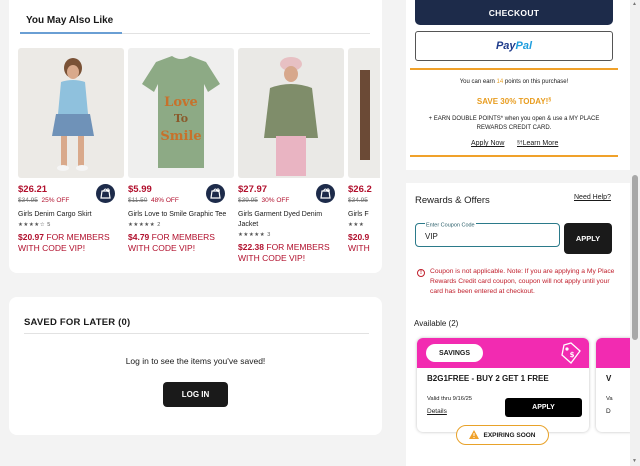  What do you see at coordinates (634, 4) in the screenshot?
I see `scroll-up-arrow-icon: ▲` at bounding box center [634, 4].